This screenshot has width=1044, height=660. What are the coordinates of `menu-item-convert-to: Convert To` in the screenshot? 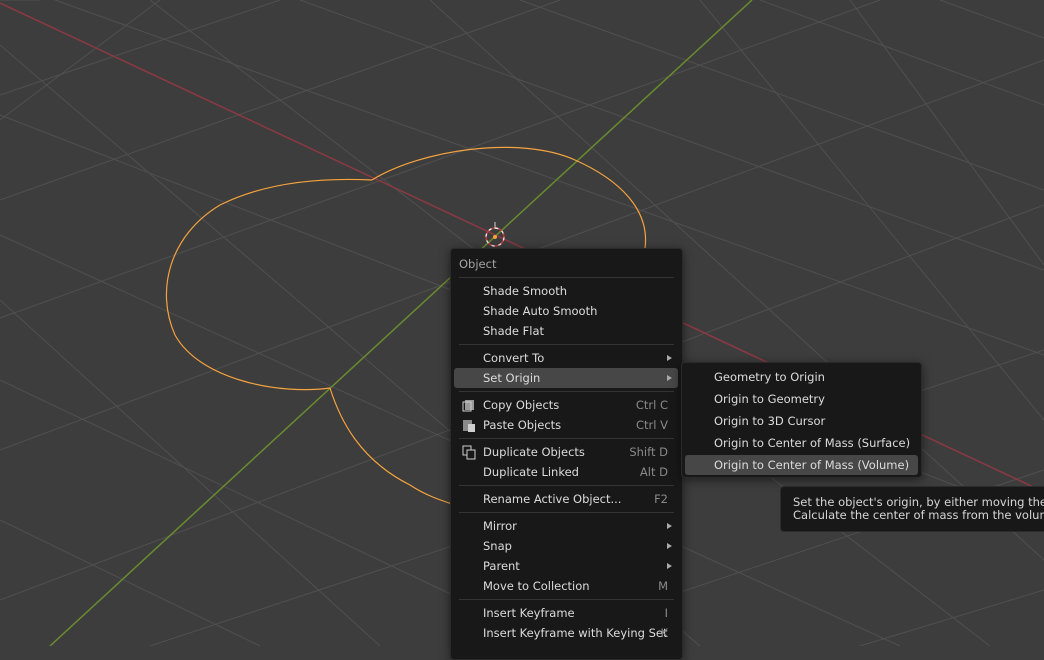 It's located at (566, 358).